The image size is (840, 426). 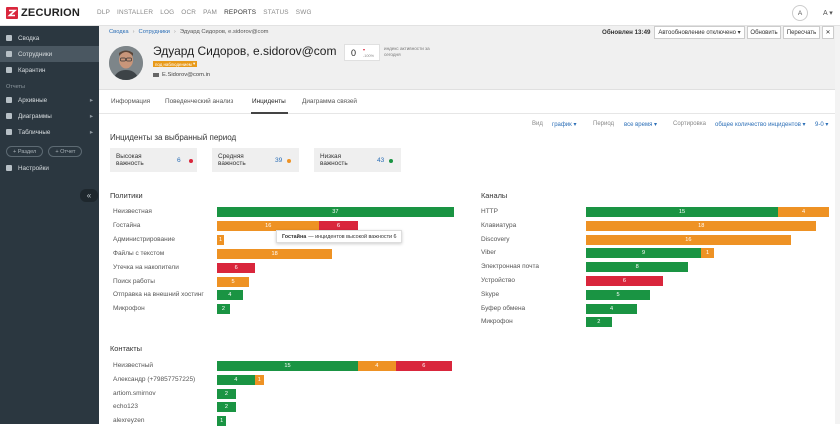 I want to click on policies-bar-low: 4, so click(x=230, y=295).